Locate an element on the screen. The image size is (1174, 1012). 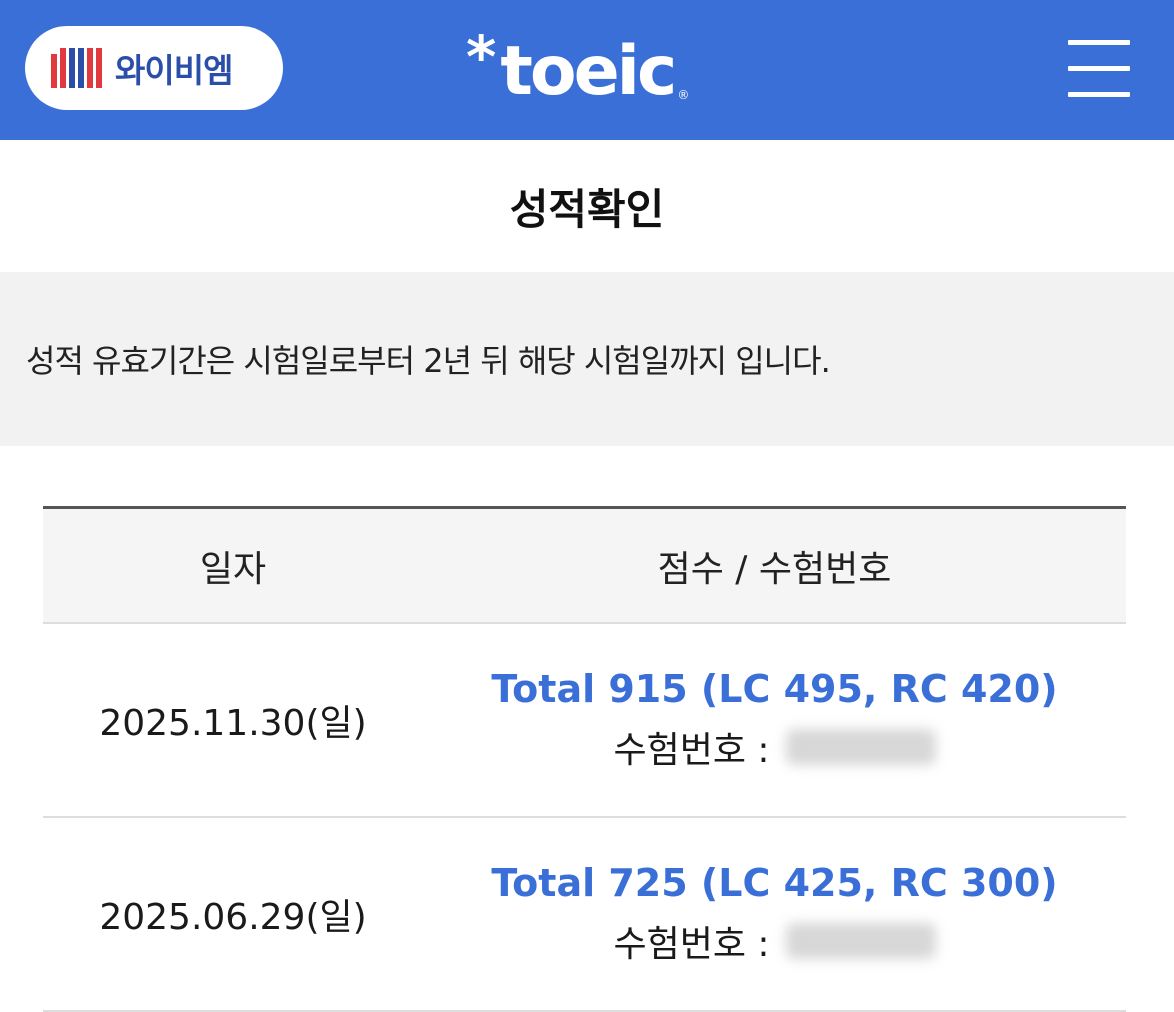
column-header-date: 일자 is located at coordinates (233, 569).